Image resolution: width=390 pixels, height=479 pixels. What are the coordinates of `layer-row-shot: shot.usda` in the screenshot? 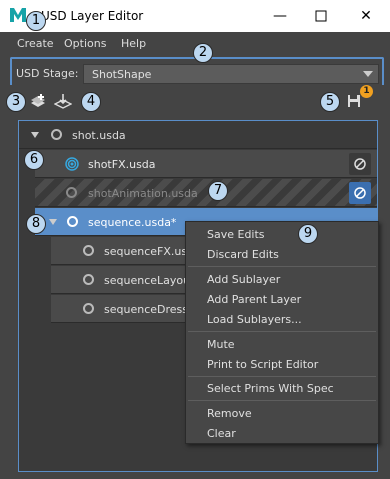 It's located at (198, 135).